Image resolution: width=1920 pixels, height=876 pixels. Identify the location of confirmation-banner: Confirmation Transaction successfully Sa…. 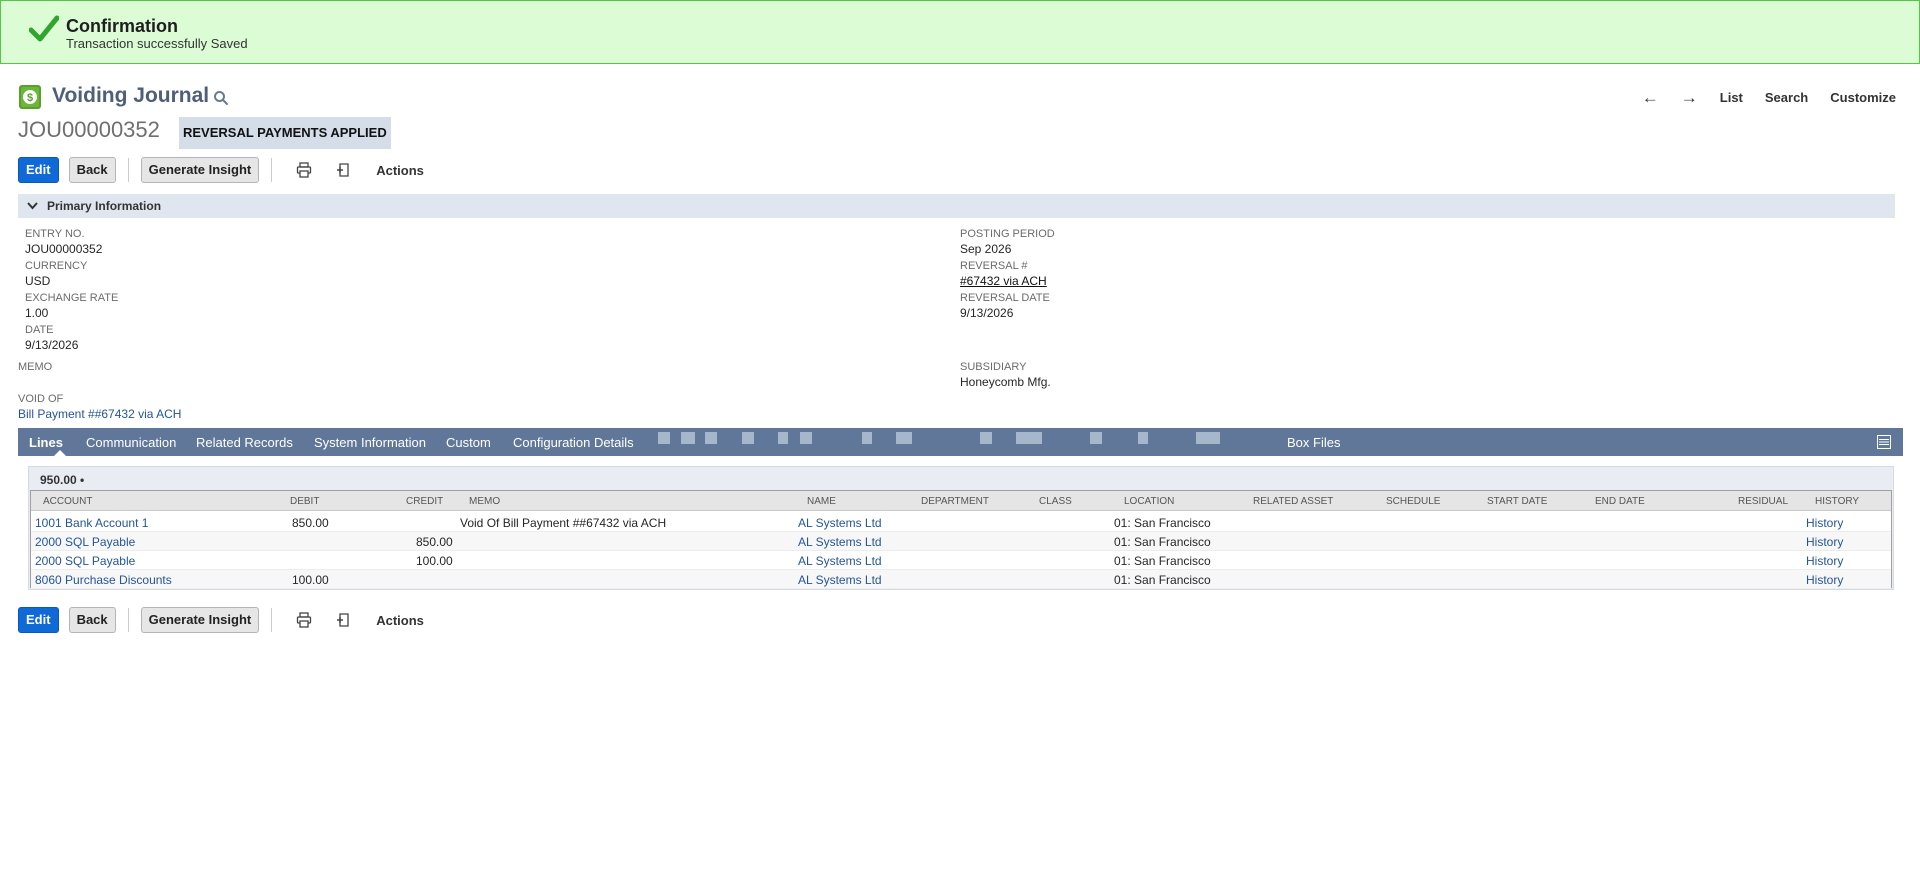
(960, 32).